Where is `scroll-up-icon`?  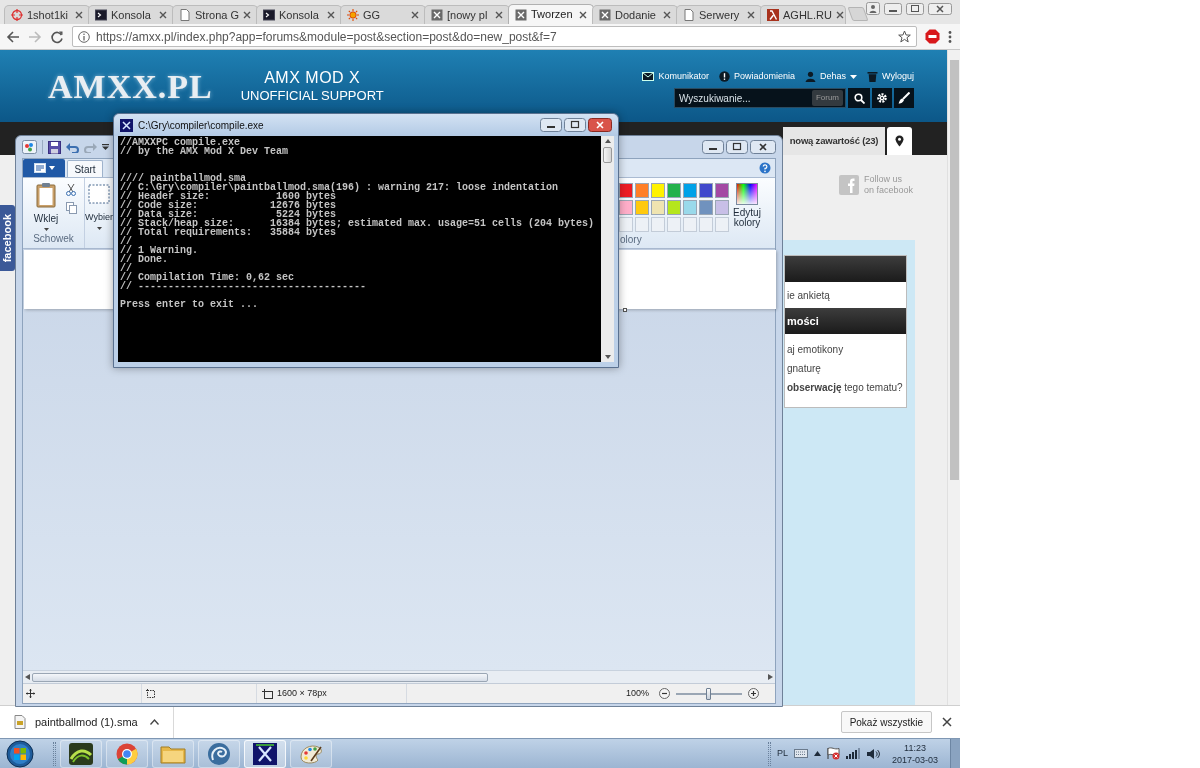
scroll-up-icon is located at coordinates (607, 141).